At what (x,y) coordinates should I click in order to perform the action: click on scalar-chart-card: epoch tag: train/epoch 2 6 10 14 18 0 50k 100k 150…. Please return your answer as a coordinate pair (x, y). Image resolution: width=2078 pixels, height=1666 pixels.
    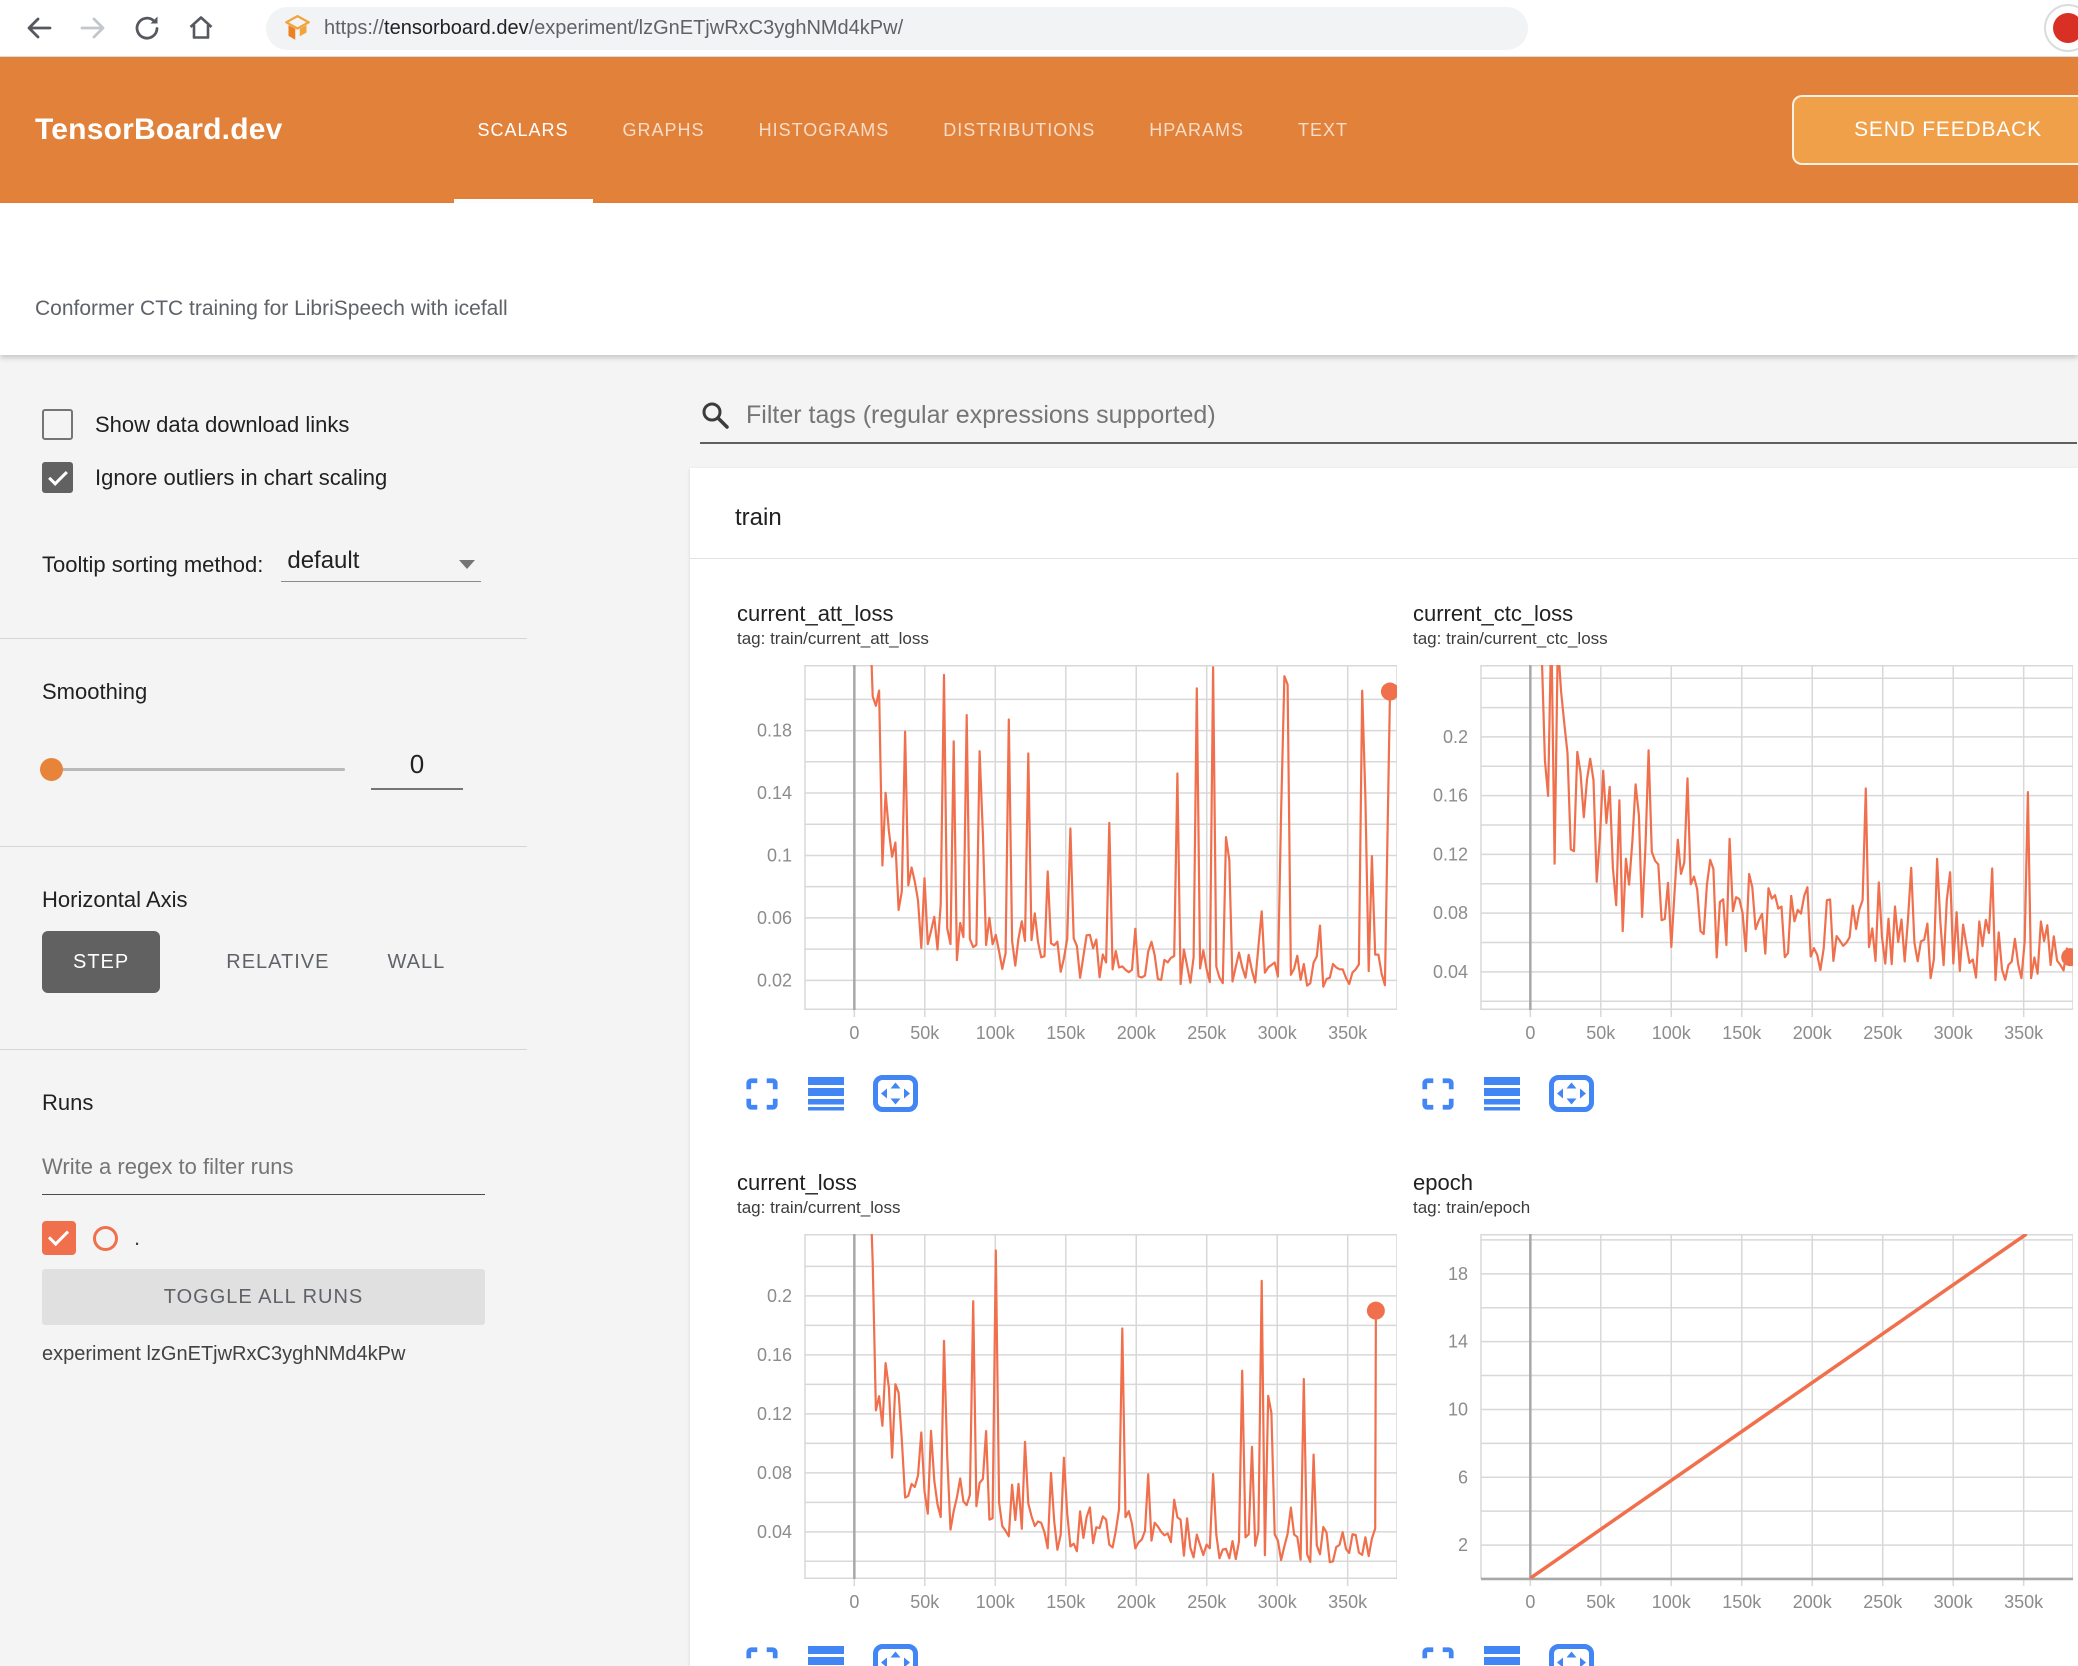
    Looking at the image, I should click on (1743, 1418).